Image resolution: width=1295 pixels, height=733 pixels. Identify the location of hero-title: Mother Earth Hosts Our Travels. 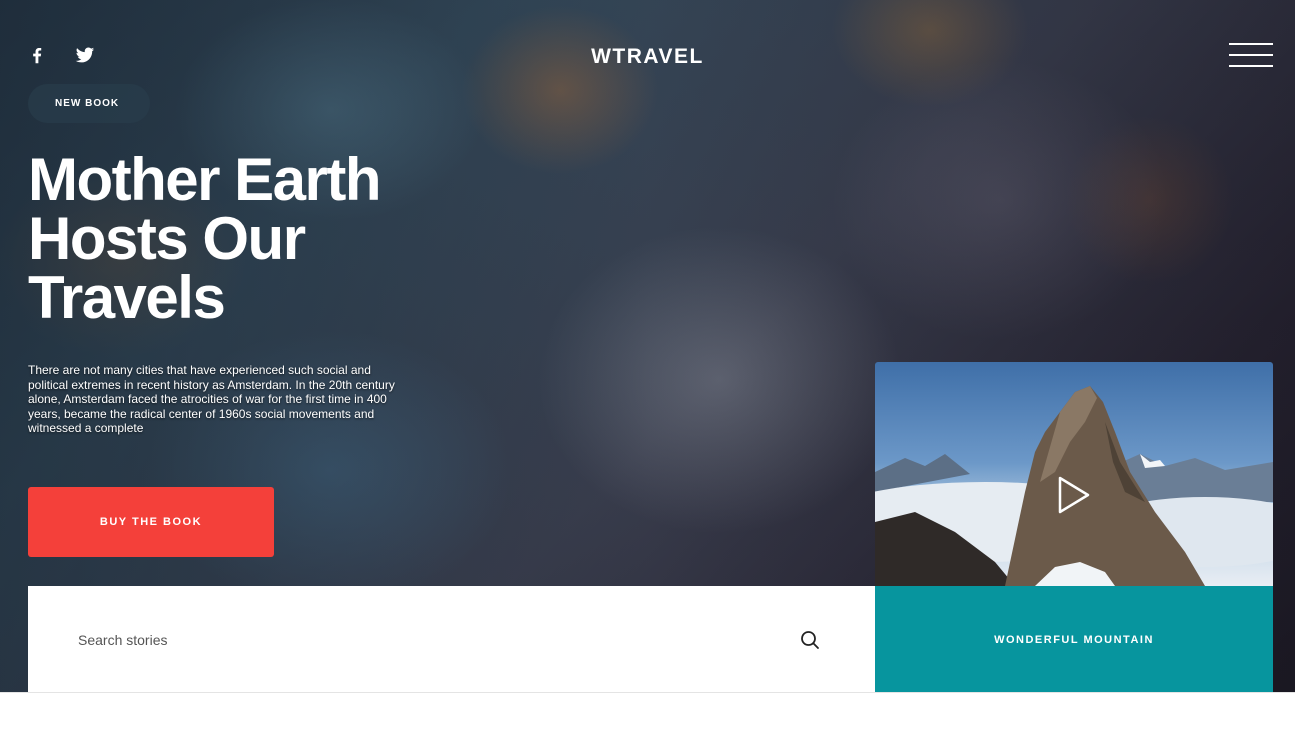
(205, 238).